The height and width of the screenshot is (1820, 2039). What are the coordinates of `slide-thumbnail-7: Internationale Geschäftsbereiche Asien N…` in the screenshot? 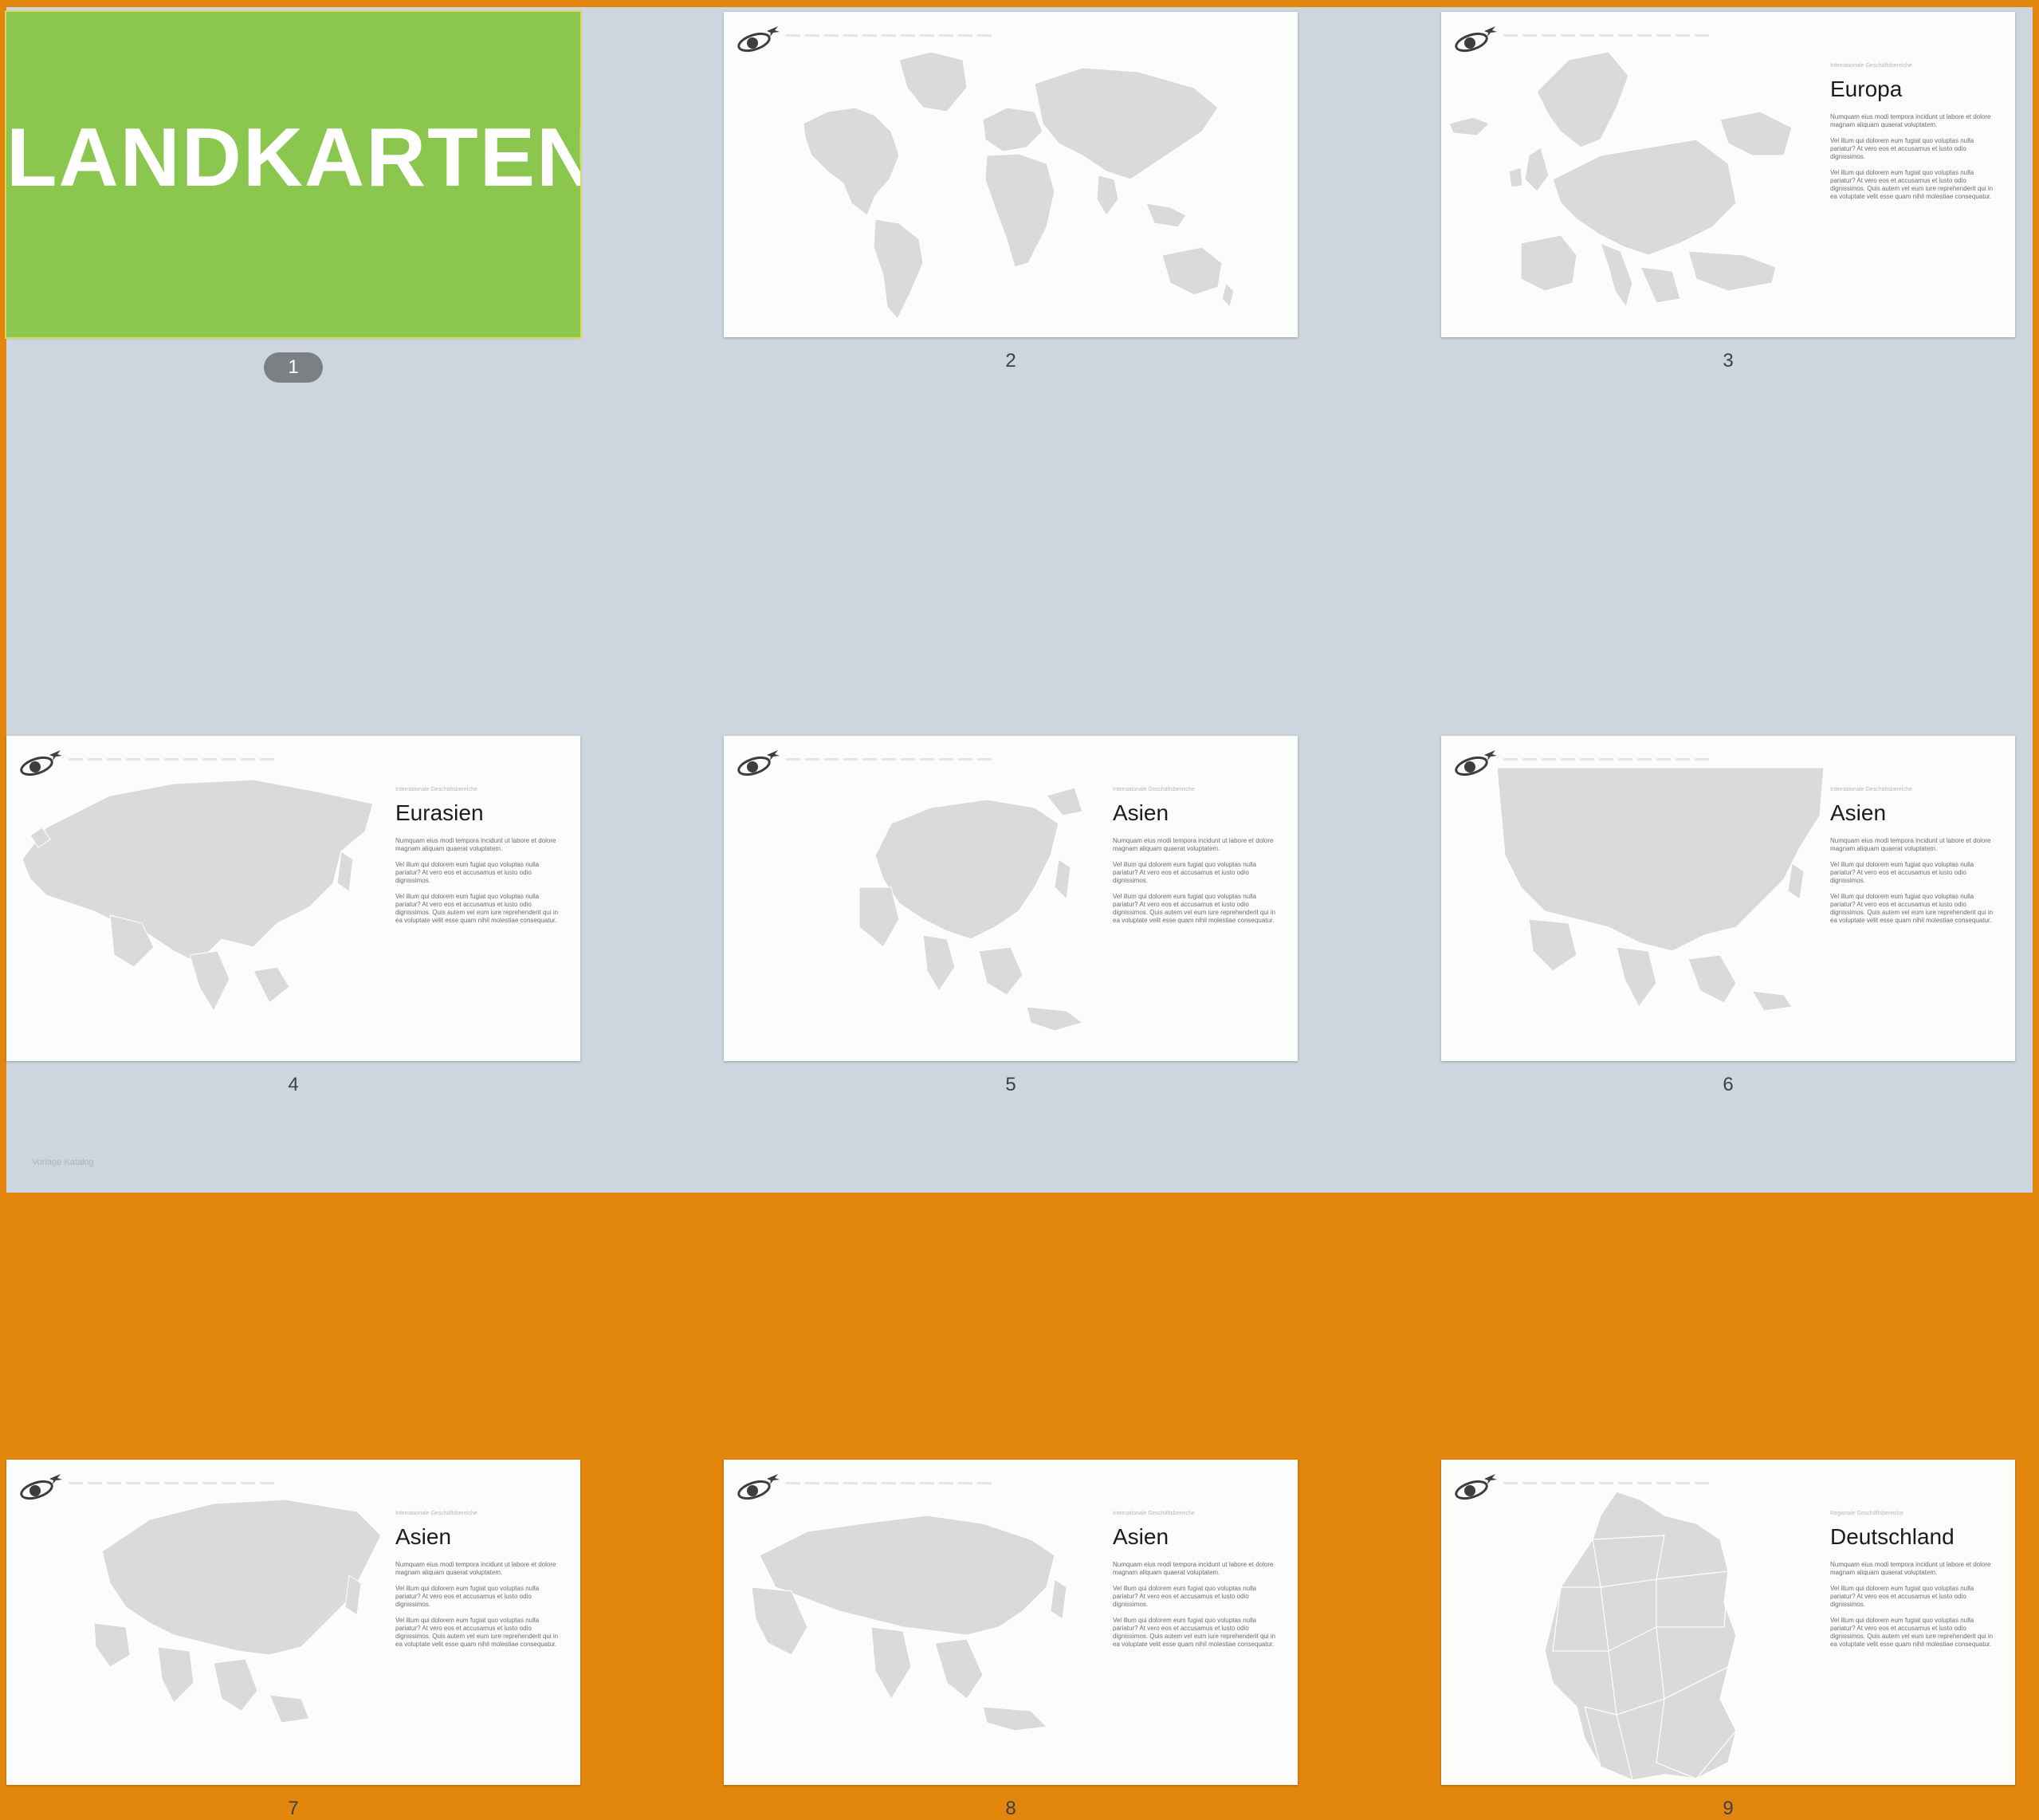 It's located at (293, 1640).